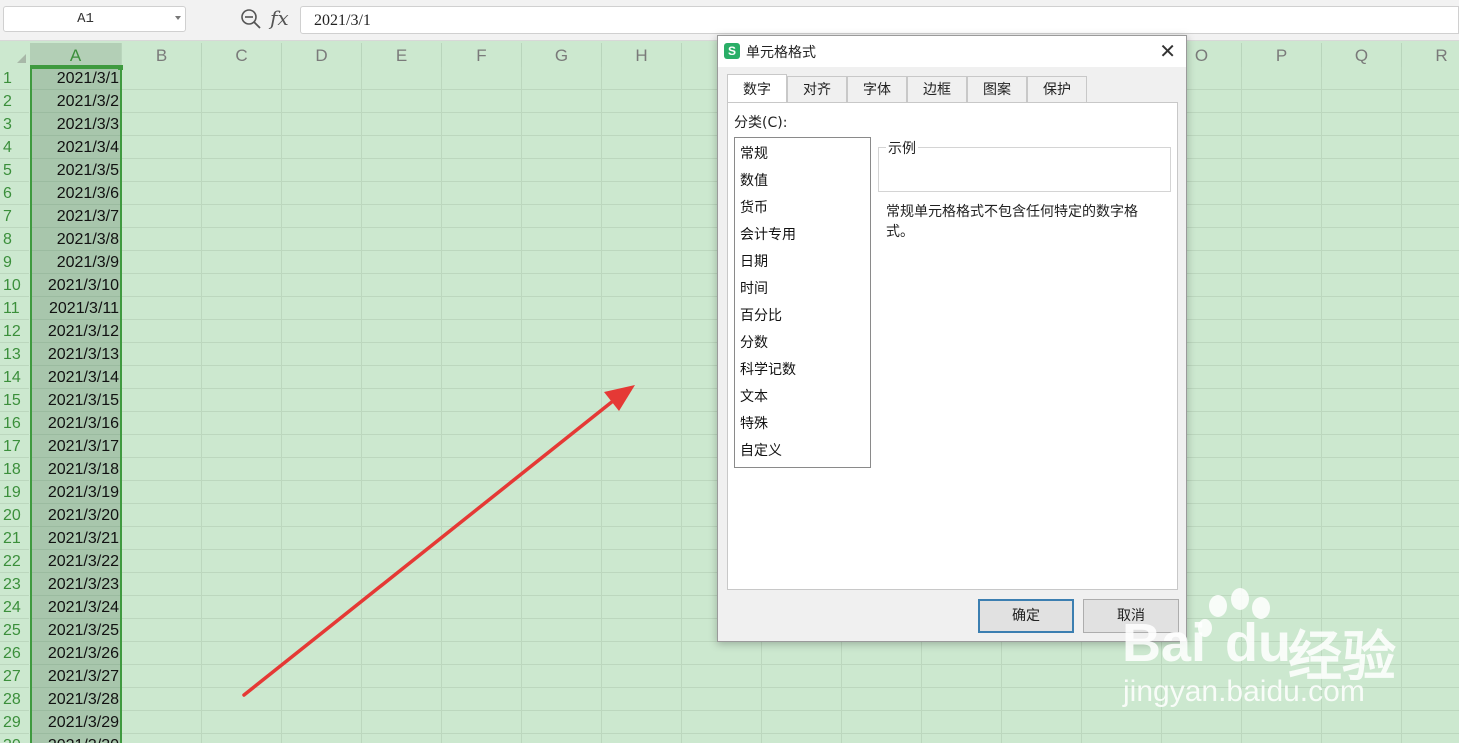  I want to click on category-item: 自定义, so click(761, 450).